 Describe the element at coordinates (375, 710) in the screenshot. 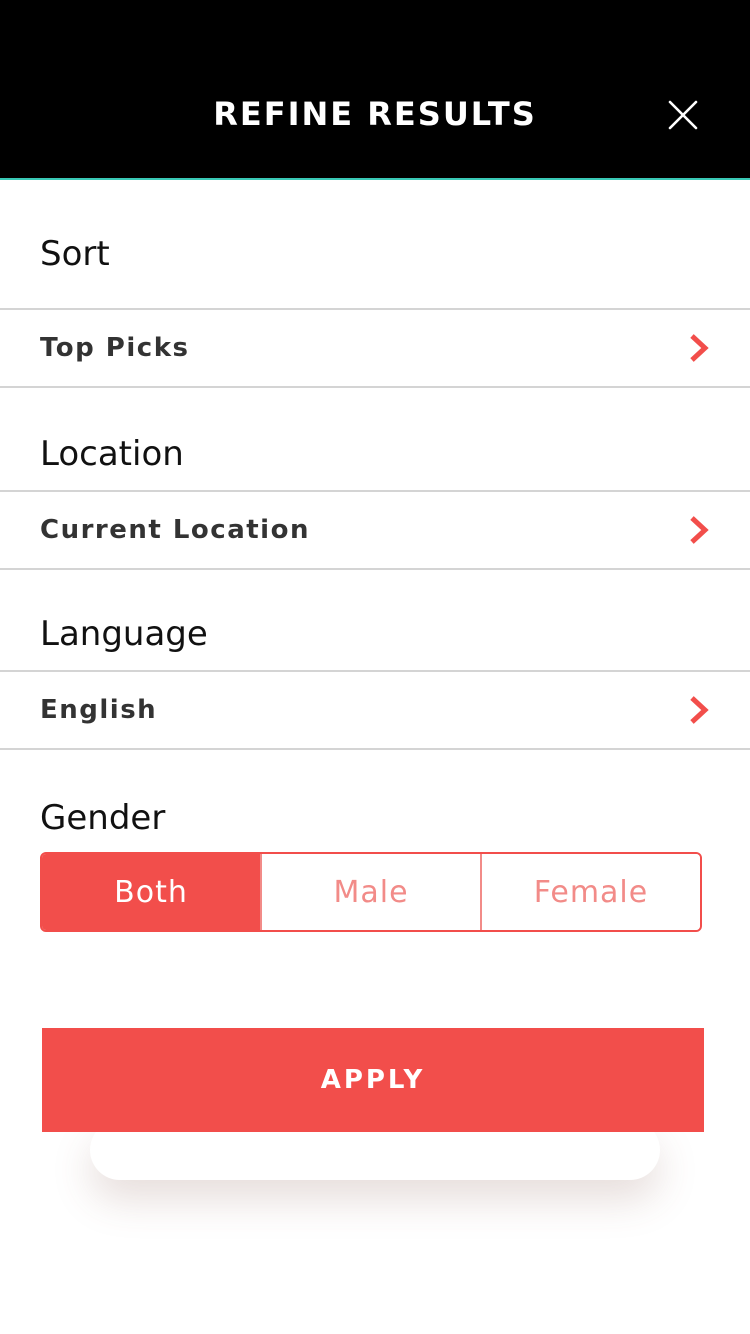

I see `language-option-row: English` at that location.